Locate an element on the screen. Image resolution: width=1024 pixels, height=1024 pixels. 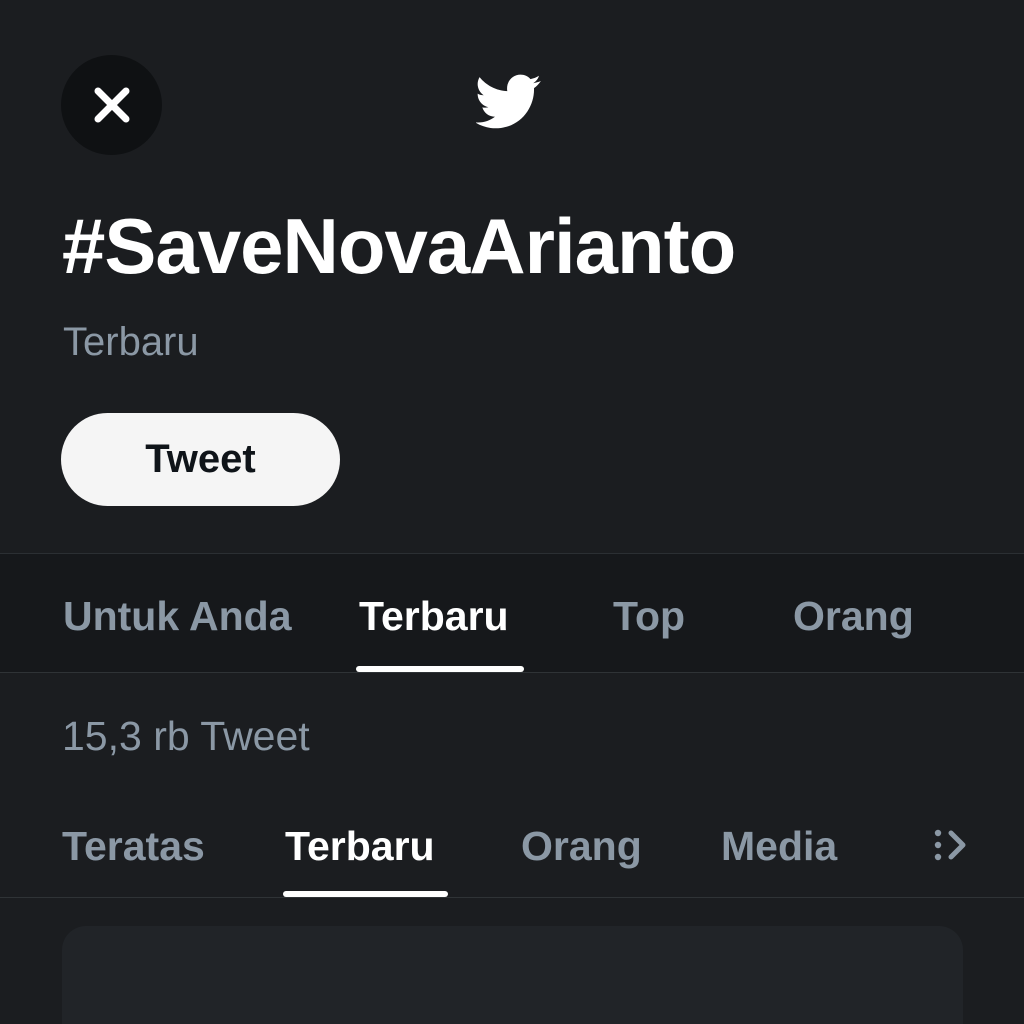
tab-terbaru-secondary: Terbaru is located at coordinates (365, 843).